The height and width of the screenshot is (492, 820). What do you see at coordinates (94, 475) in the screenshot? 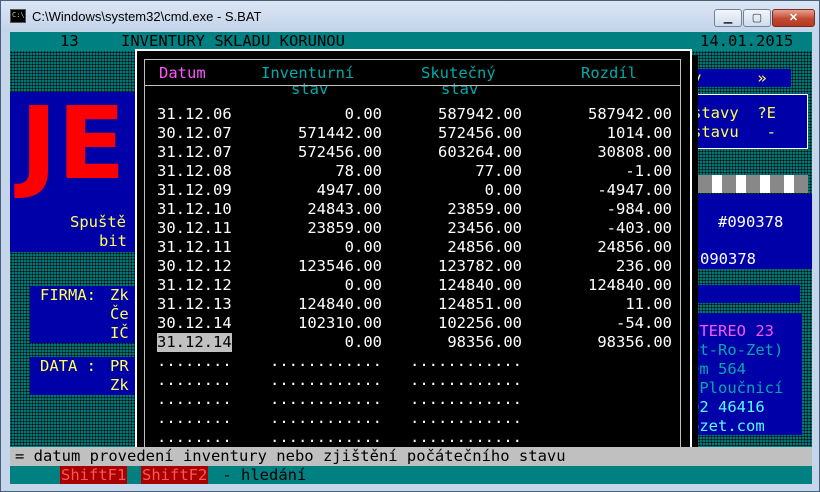
I see `shift-f1-key: ShiftF1` at bounding box center [94, 475].